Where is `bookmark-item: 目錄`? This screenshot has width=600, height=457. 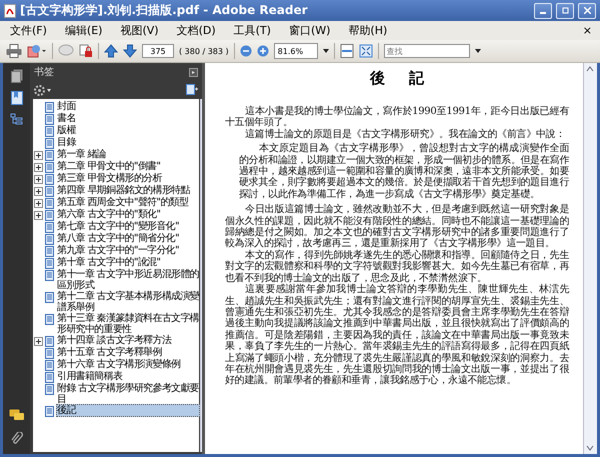 bookmark-item: 目錄 is located at coordinates (128, 142).